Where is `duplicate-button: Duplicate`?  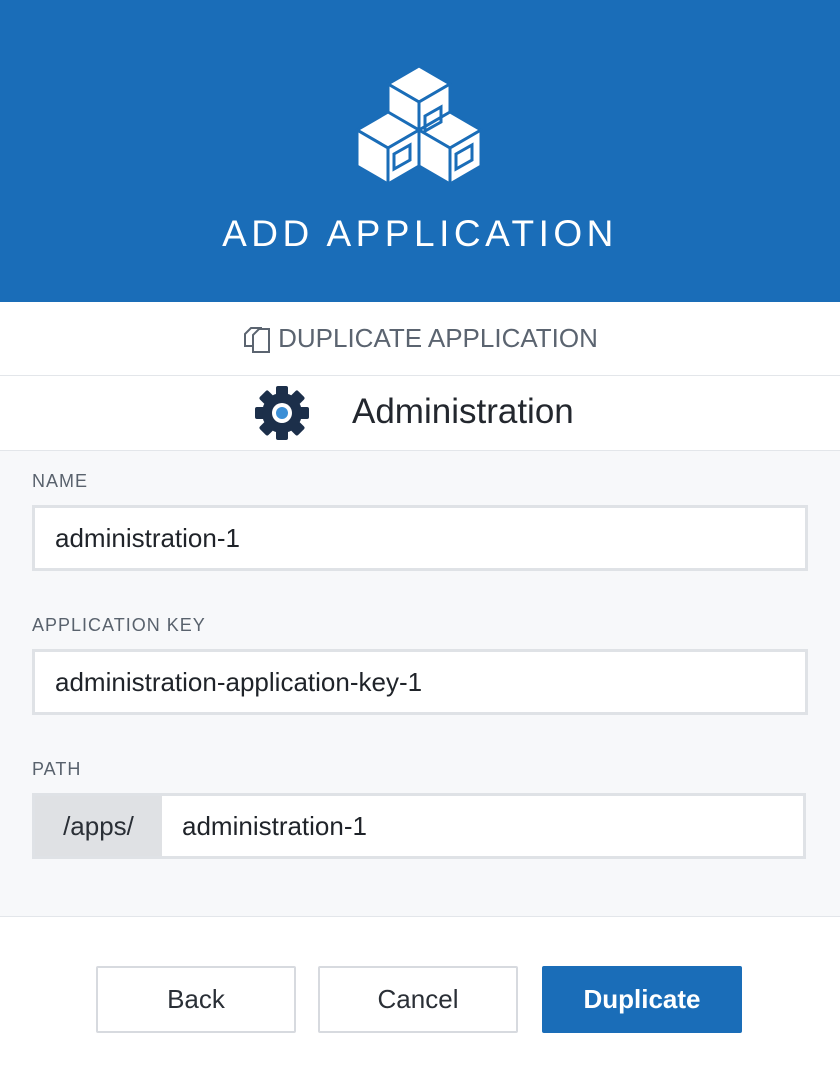 duplicate-button: Duplicate is located at coordinates (642, 999).